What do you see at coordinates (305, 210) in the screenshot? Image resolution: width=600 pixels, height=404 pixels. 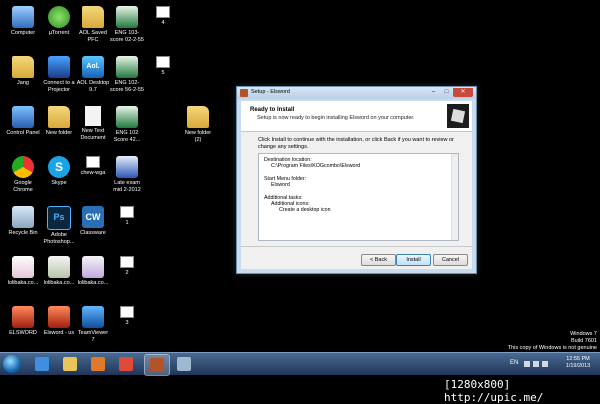 I see `icons-value: Create a desktop icon` at bounding box center [305, 210].